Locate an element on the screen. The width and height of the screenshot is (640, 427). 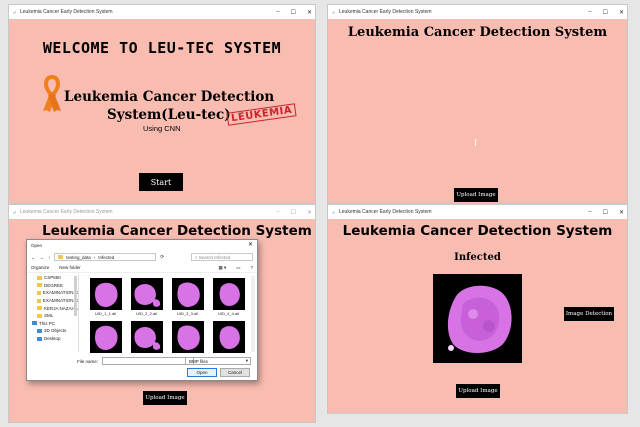
search-input: ⌕ Search Infected is located at coordinates (222, 257).